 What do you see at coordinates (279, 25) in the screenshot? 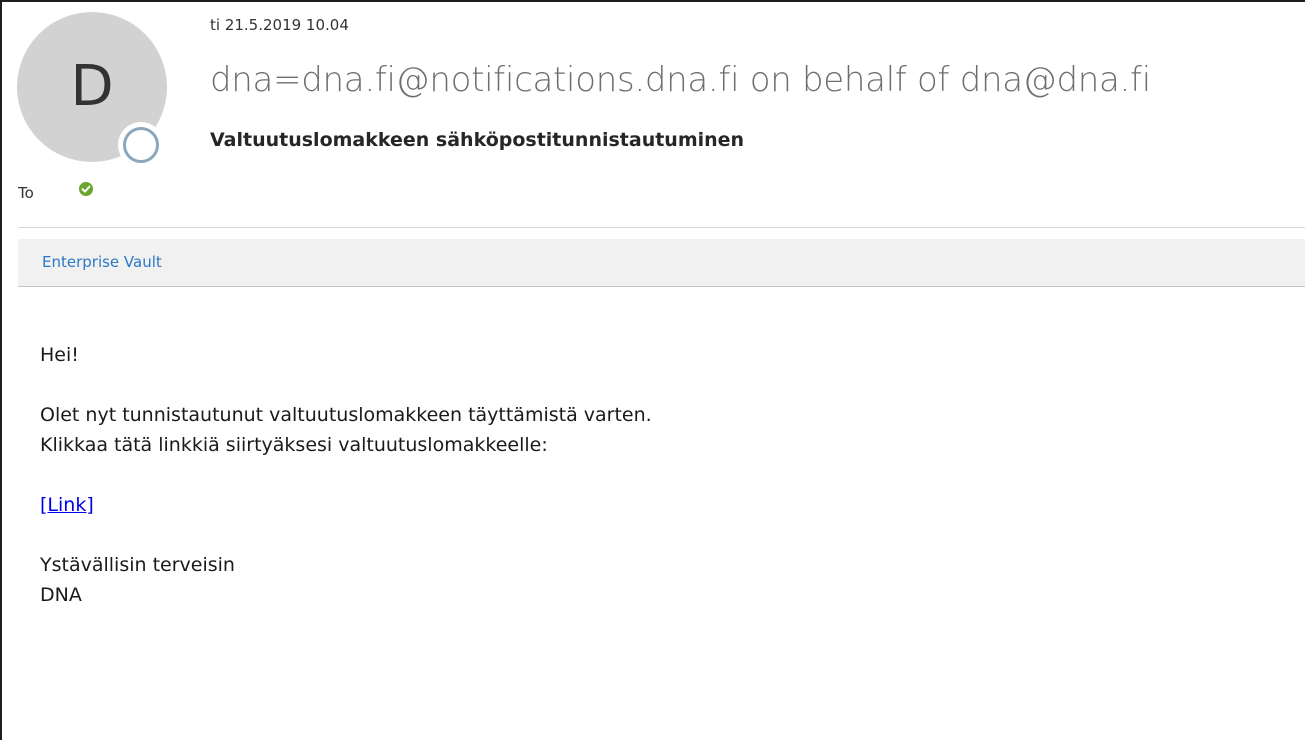
I see `sent-date: ti 21.5.2019 10.04` at bounding box center [279, 25].